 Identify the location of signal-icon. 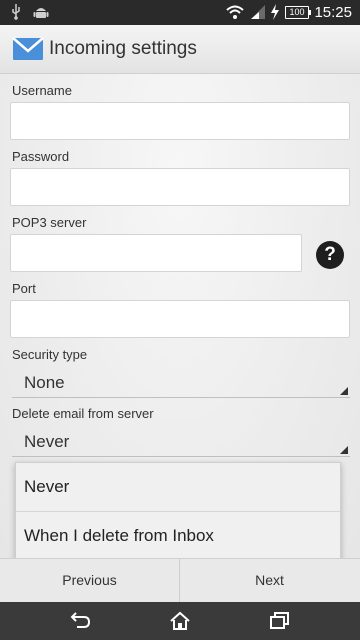
(258, 12).